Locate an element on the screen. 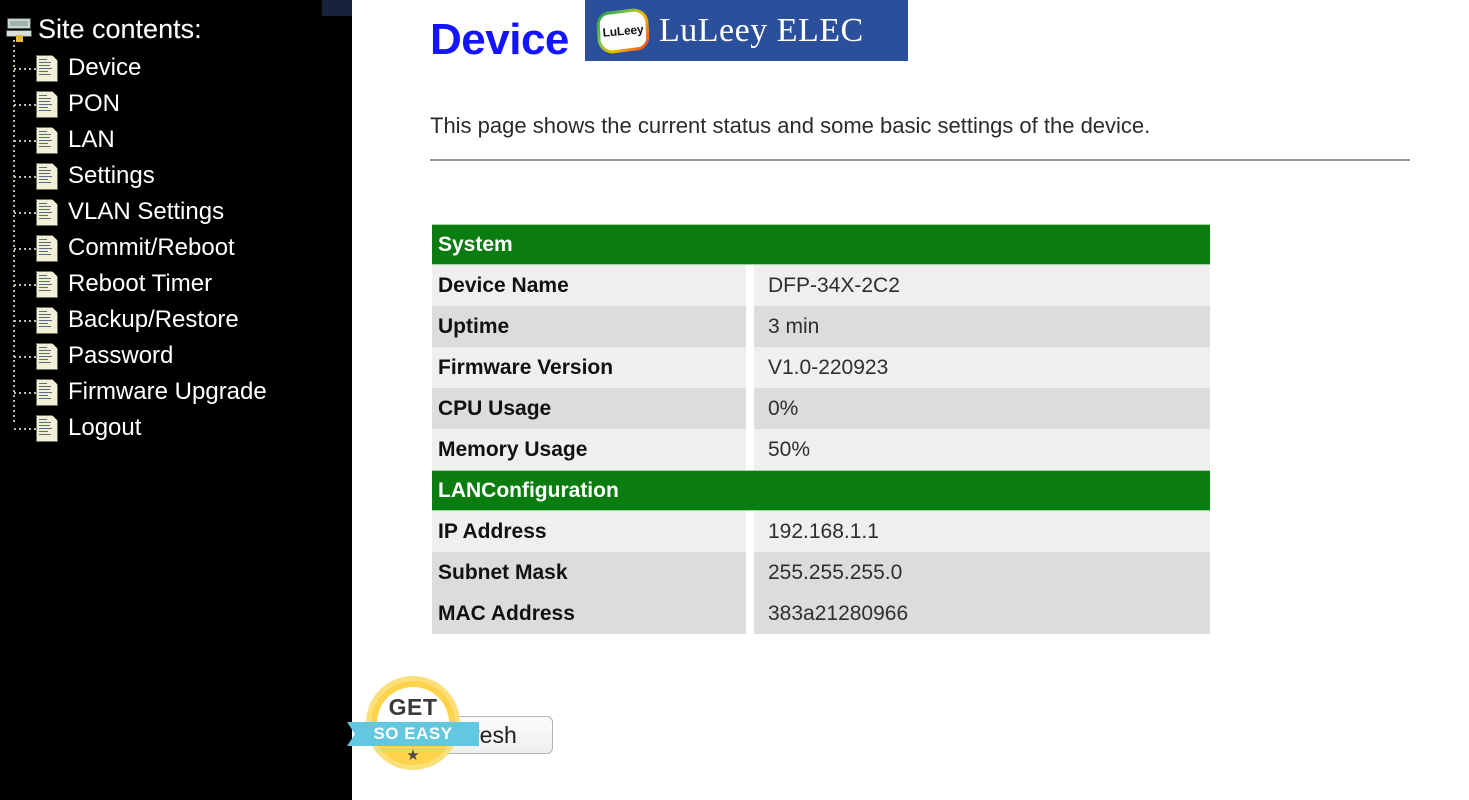 This screenshot has width=1469, height=800. table-row: CPU Usage 0% is located at coordinates (821, 408).